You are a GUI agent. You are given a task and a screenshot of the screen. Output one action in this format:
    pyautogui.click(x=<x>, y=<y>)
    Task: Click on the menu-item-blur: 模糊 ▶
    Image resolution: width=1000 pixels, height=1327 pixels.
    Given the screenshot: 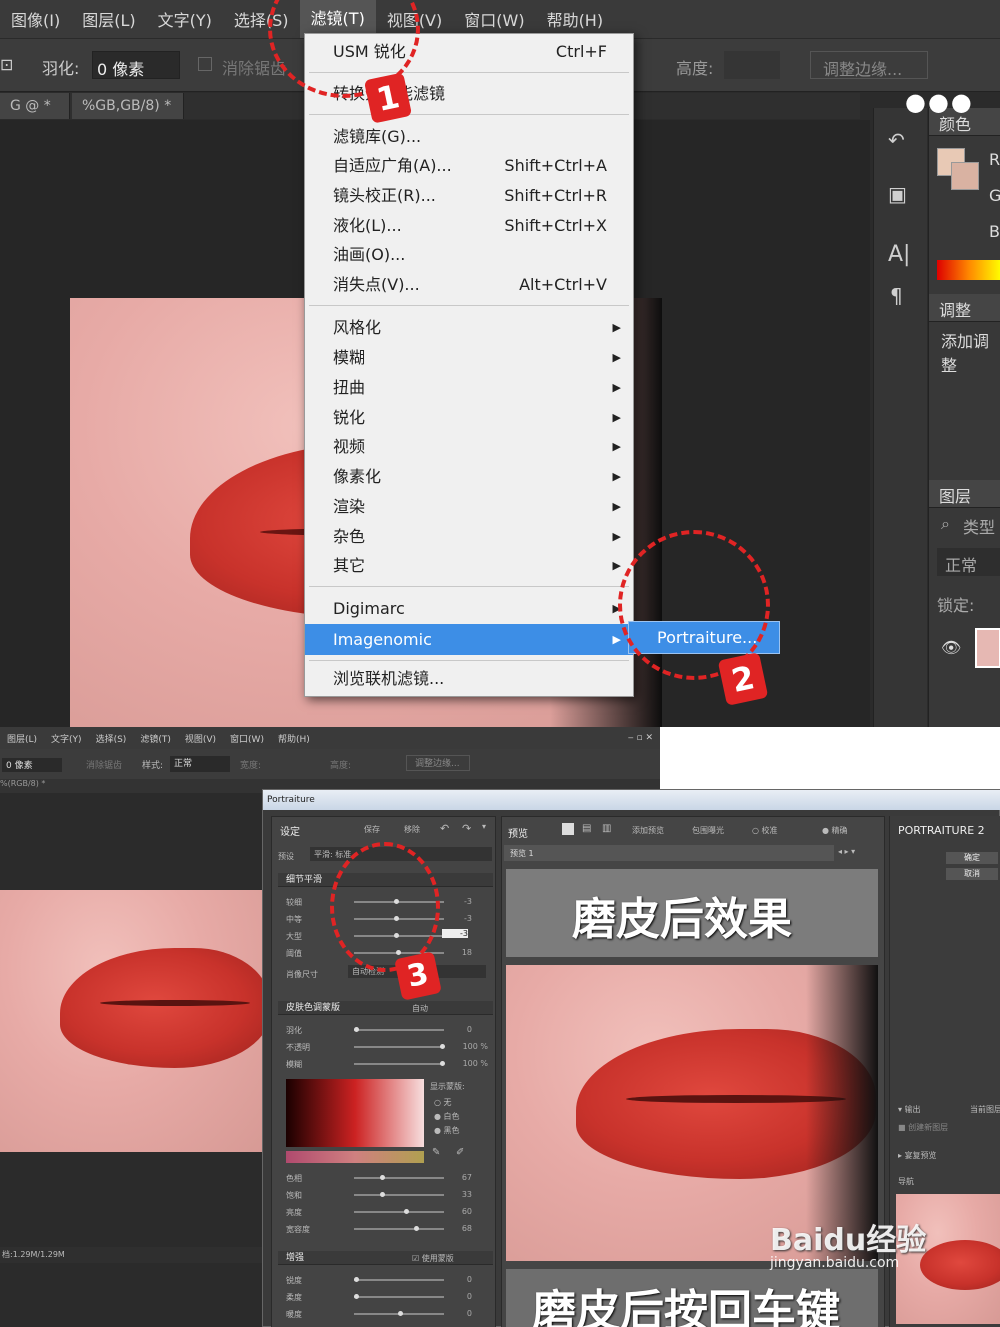 What is the action you would take?
    pyautogui.click(x=469, y=358)
    